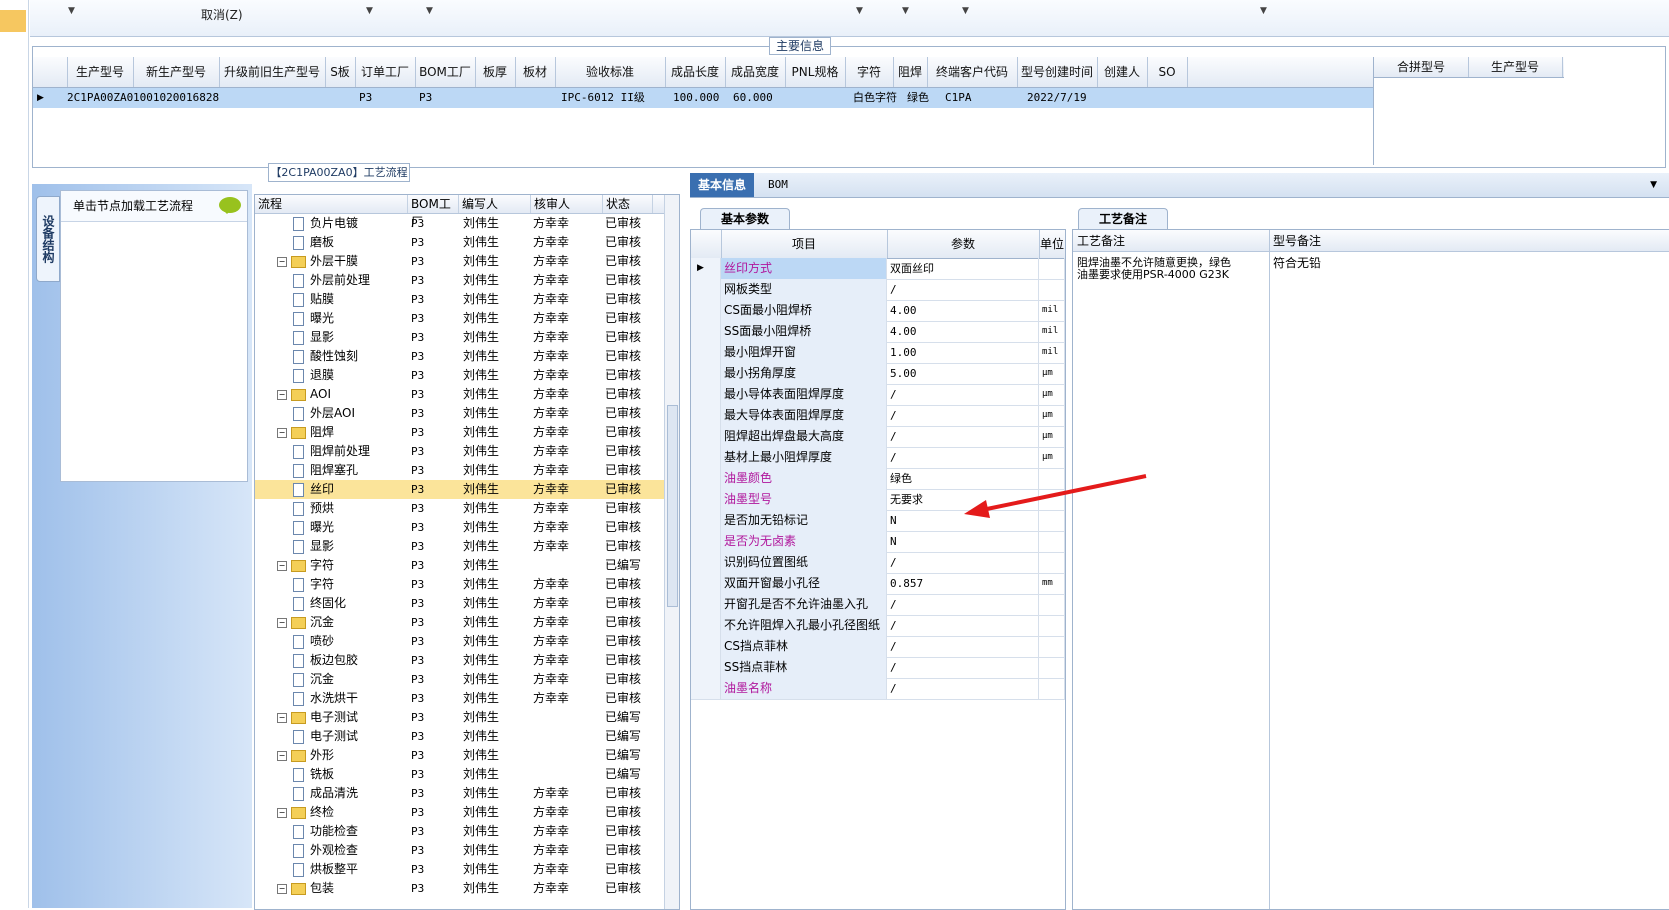  Describe the element at coordinates (460, 755) in the screenshot. I see `tree-row: − 外形 P3 刘伟生 已编写` at that location.